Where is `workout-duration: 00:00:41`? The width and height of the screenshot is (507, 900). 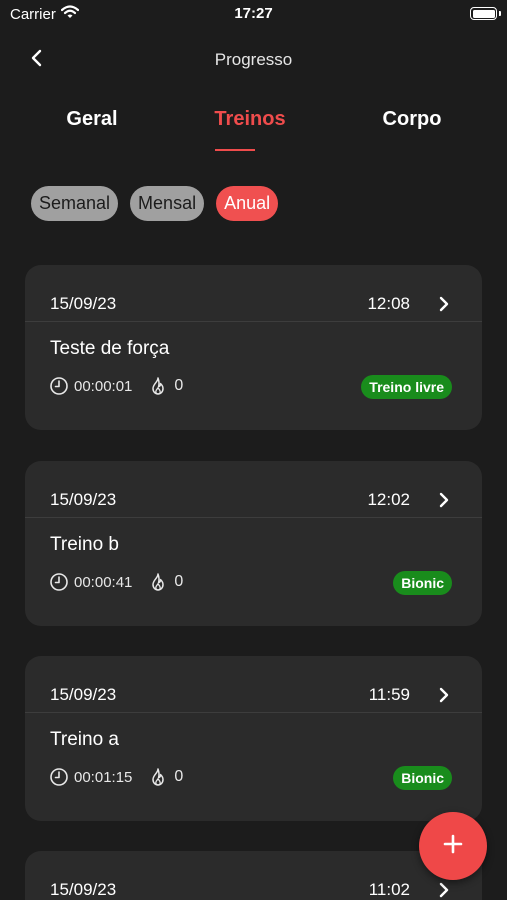
workout-duration: 00:00:41 is located at coordinates (103, 582).